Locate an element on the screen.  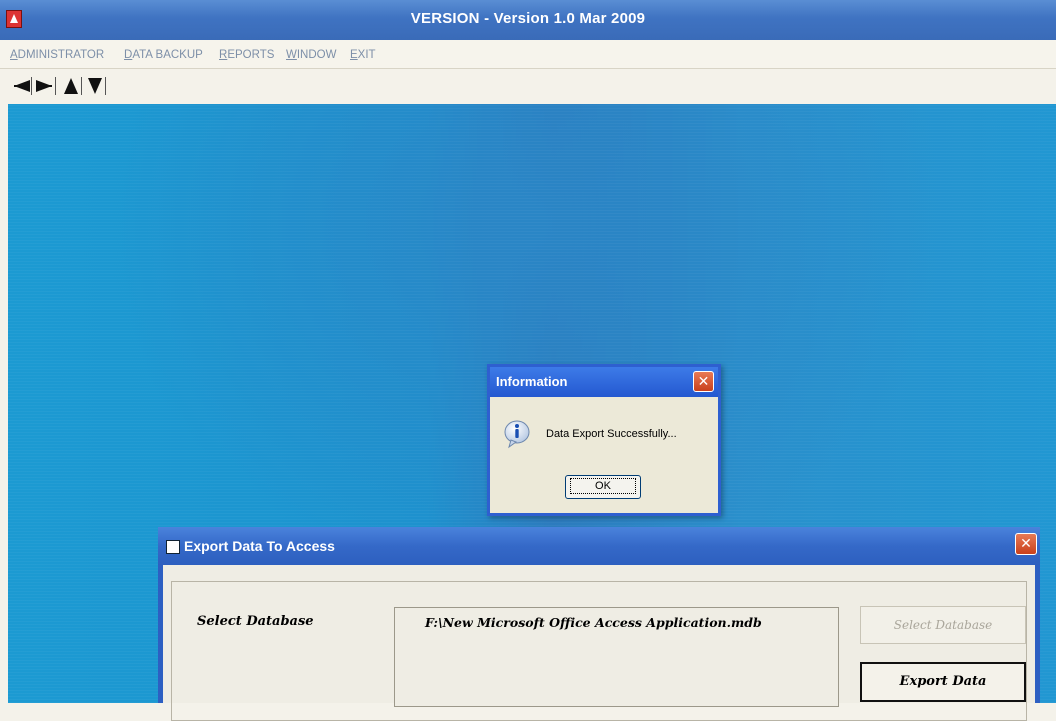
window-app-icon is located at coordinates (173, 547).